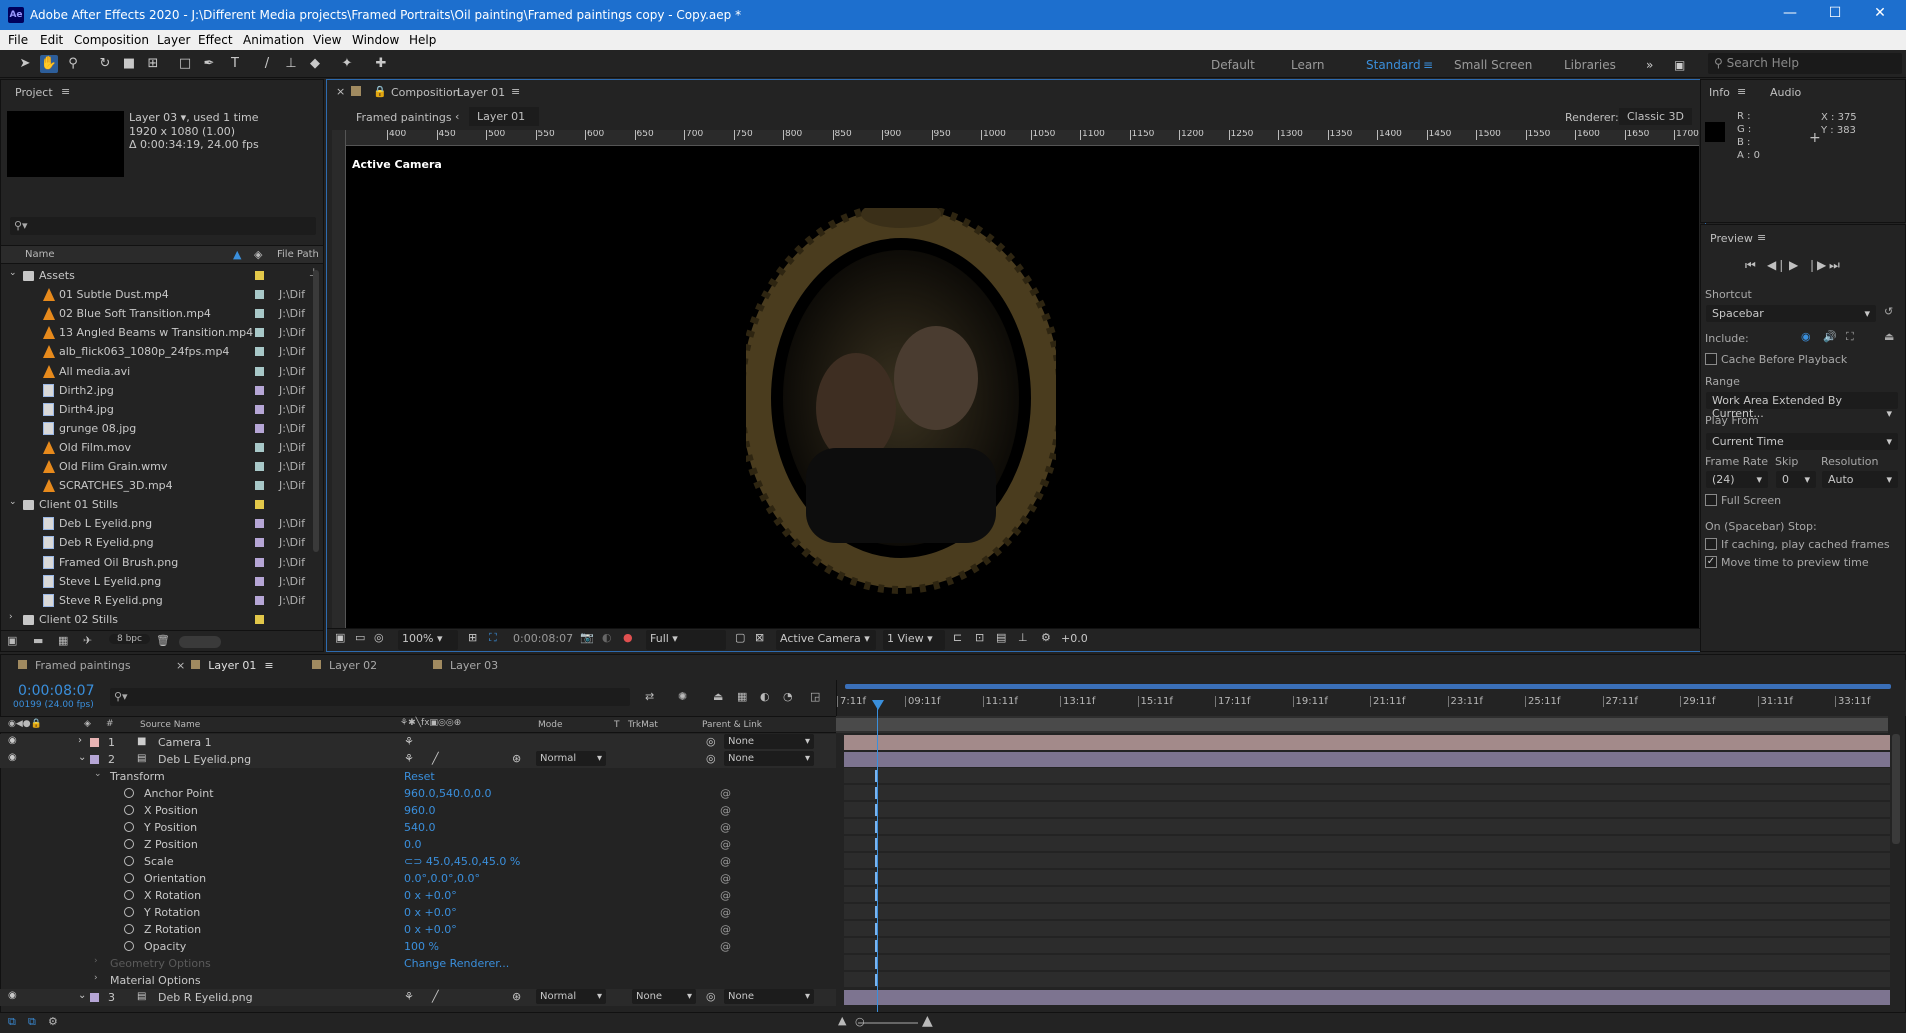  I want to click on show-snapshot-icon: ◐, so click(607, 641).